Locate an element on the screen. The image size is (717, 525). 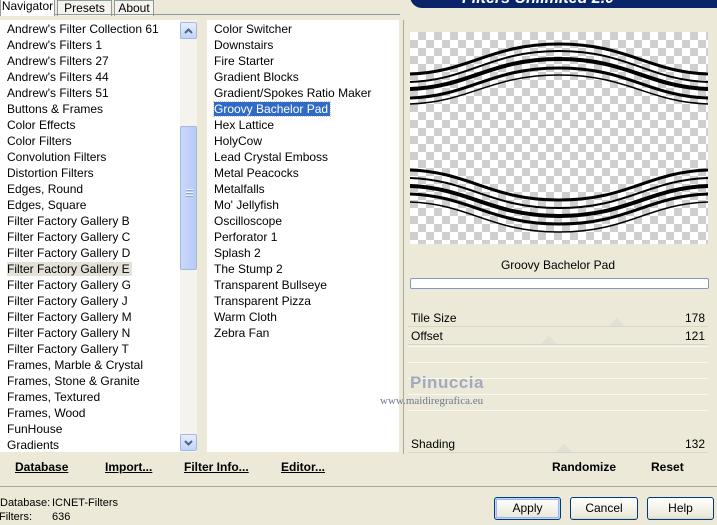
category-item-label: Frames, Stone & Granite is located at coordinates (73, 381).